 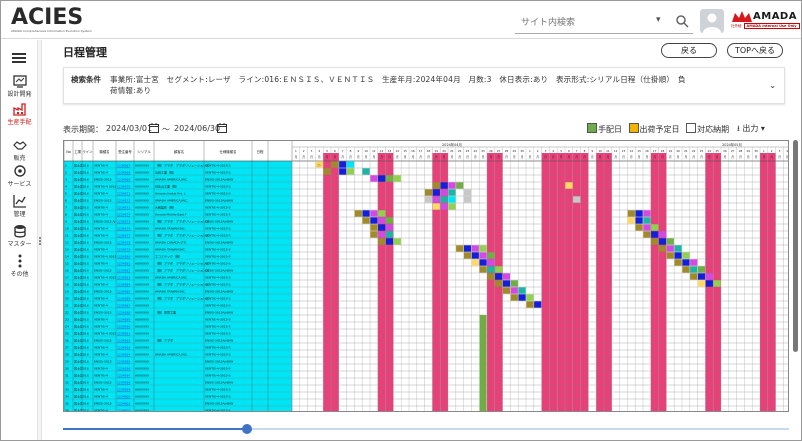 What do you see at coordinates (197, 128) in the screenshot?
I see `date-to-field: 2024/06/30` at bounding box center [197, 128].